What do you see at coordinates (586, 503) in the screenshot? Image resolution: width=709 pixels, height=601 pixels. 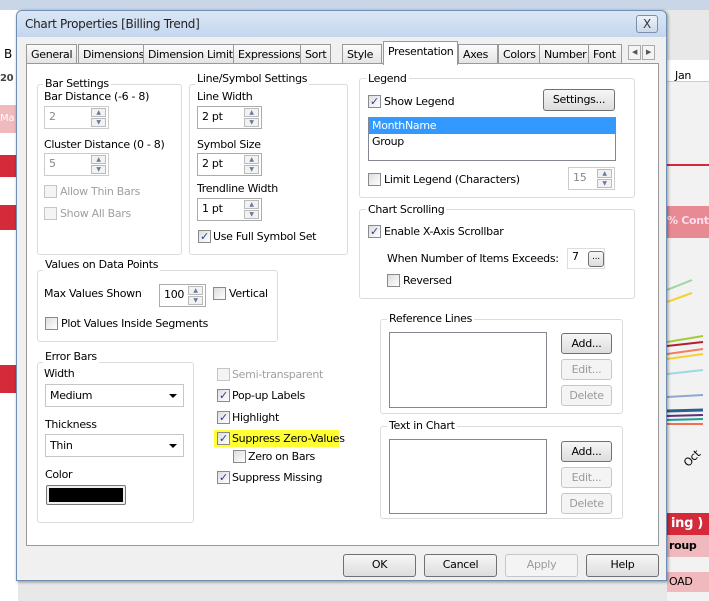 I see `text-in-chart-delete-button: Delete` at bounding box center [586, 503].